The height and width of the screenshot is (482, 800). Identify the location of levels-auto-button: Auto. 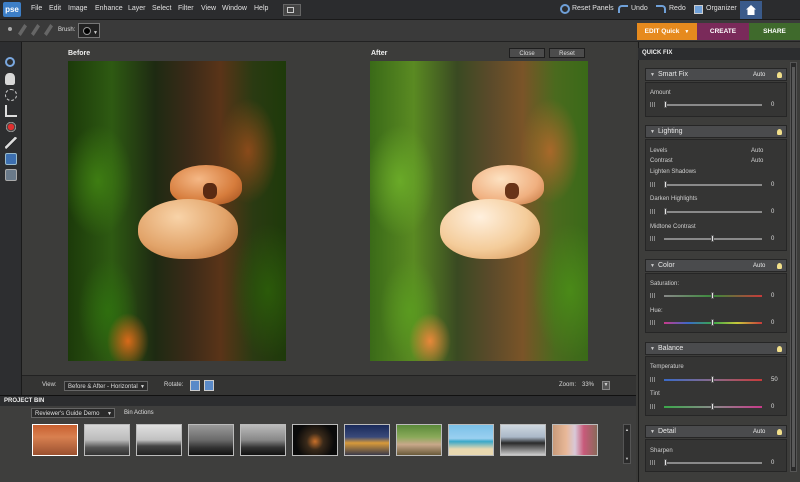
(757, 151).